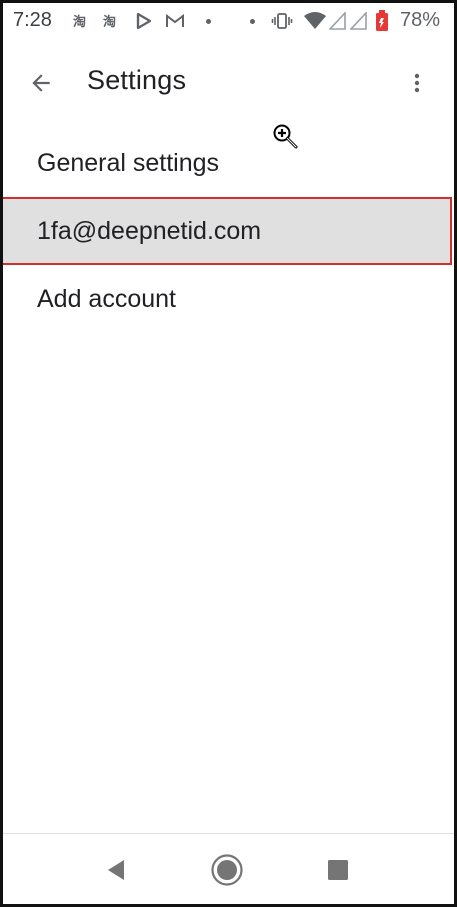 The image size is (457, 907). I want to click on home-circle-icon, so click(227, 870).